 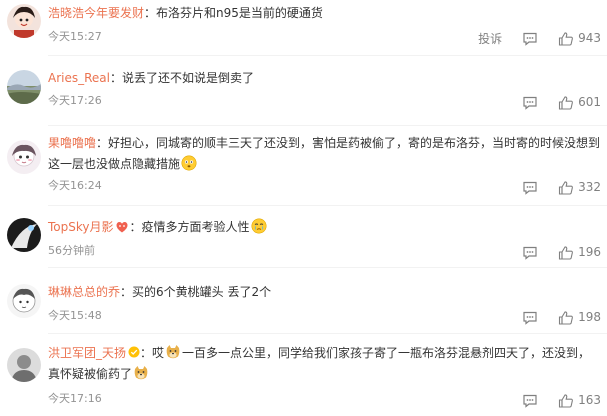 I want to click on report-button: 投诉, so click(x=490, y=38).